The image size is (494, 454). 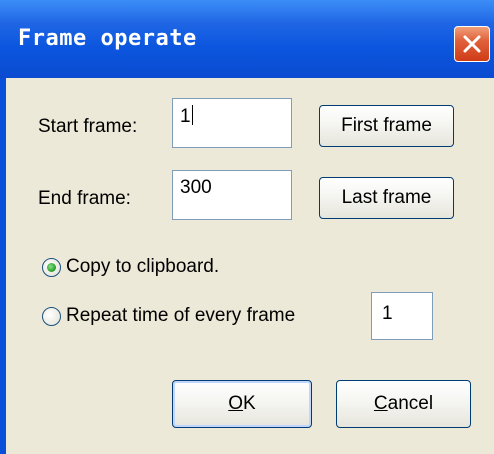 I want to click on end-frame-input: 300, so click(x=232, y=195).